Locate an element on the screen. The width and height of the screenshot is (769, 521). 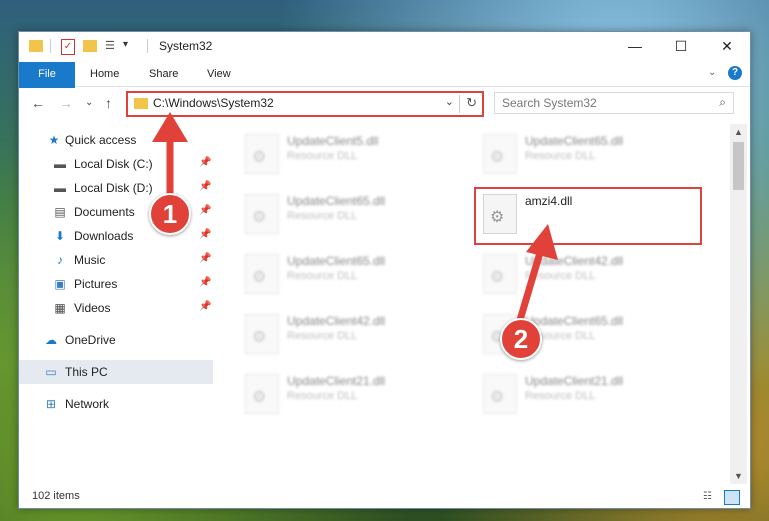
sidebar-item-this-pc: ▭ This PC is located at coordinates (116, 372).